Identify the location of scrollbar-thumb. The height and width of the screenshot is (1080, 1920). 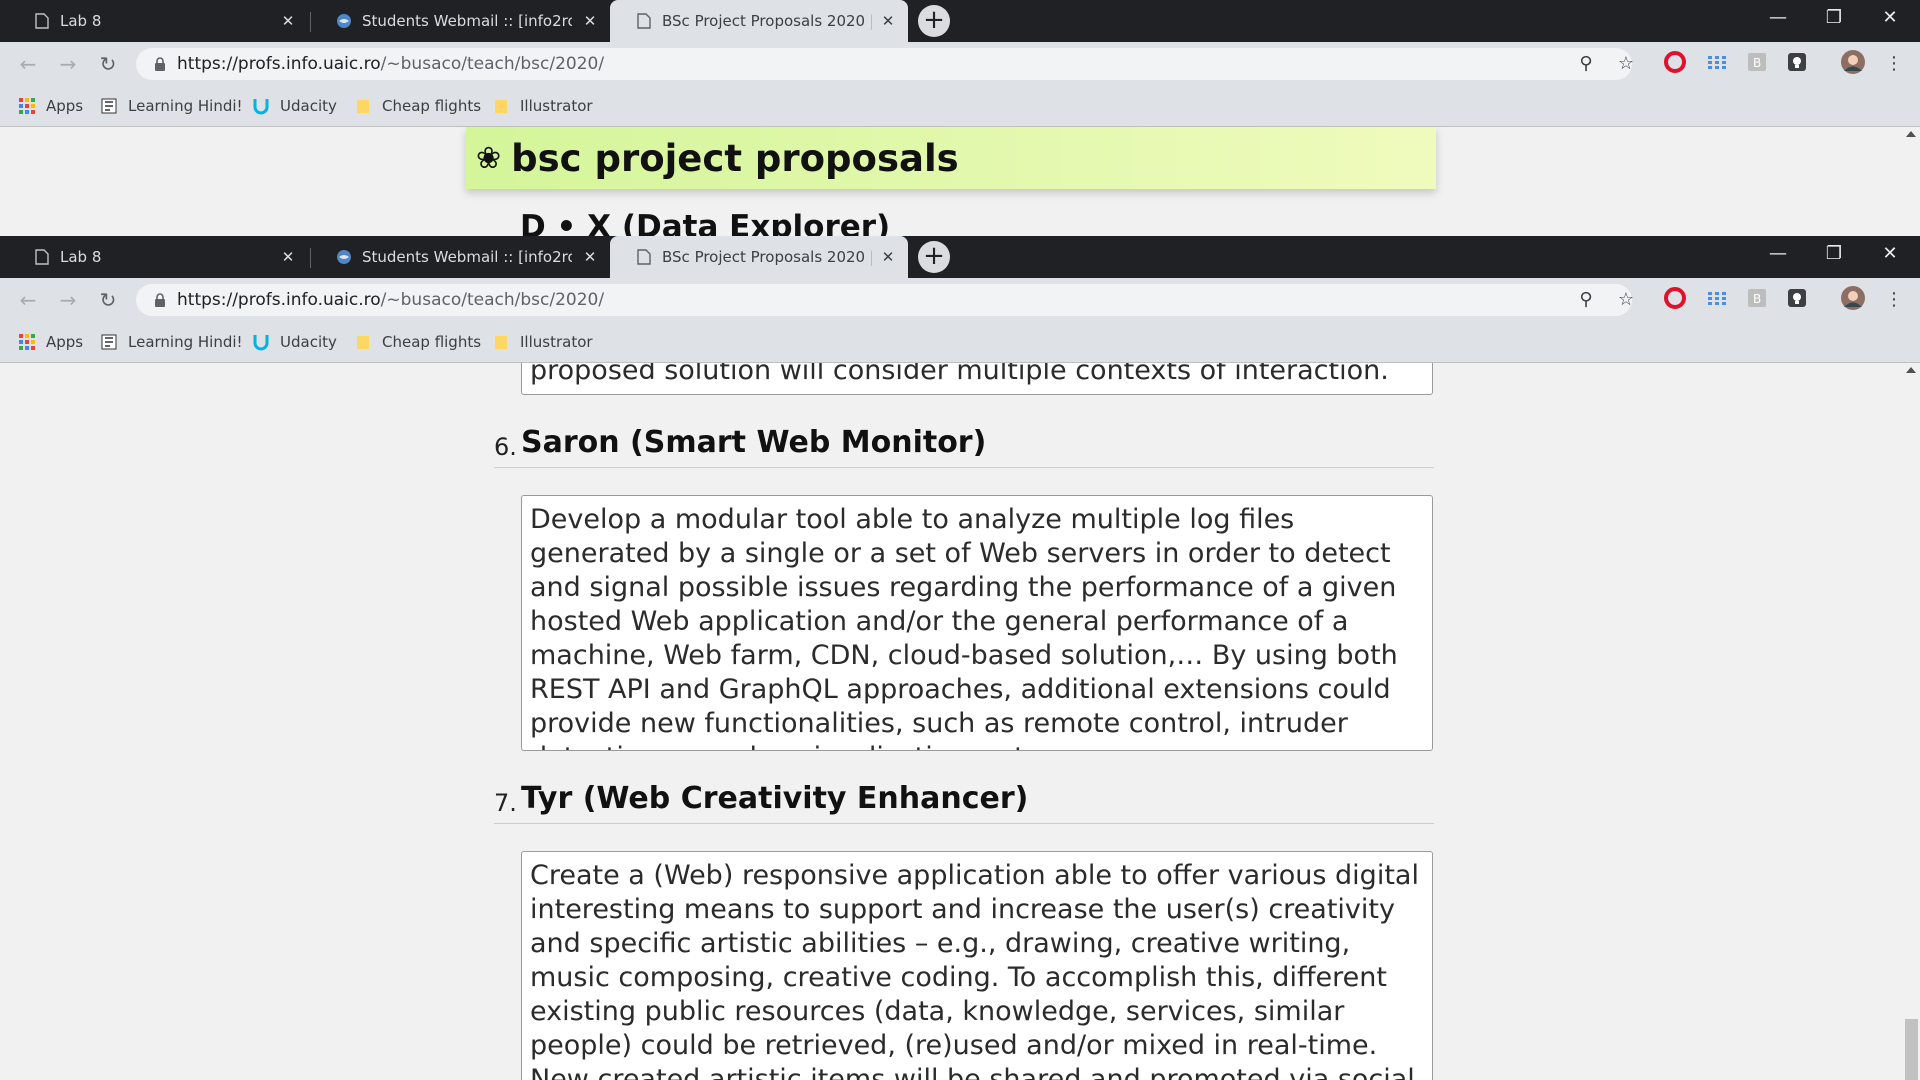
(1911, 1049).